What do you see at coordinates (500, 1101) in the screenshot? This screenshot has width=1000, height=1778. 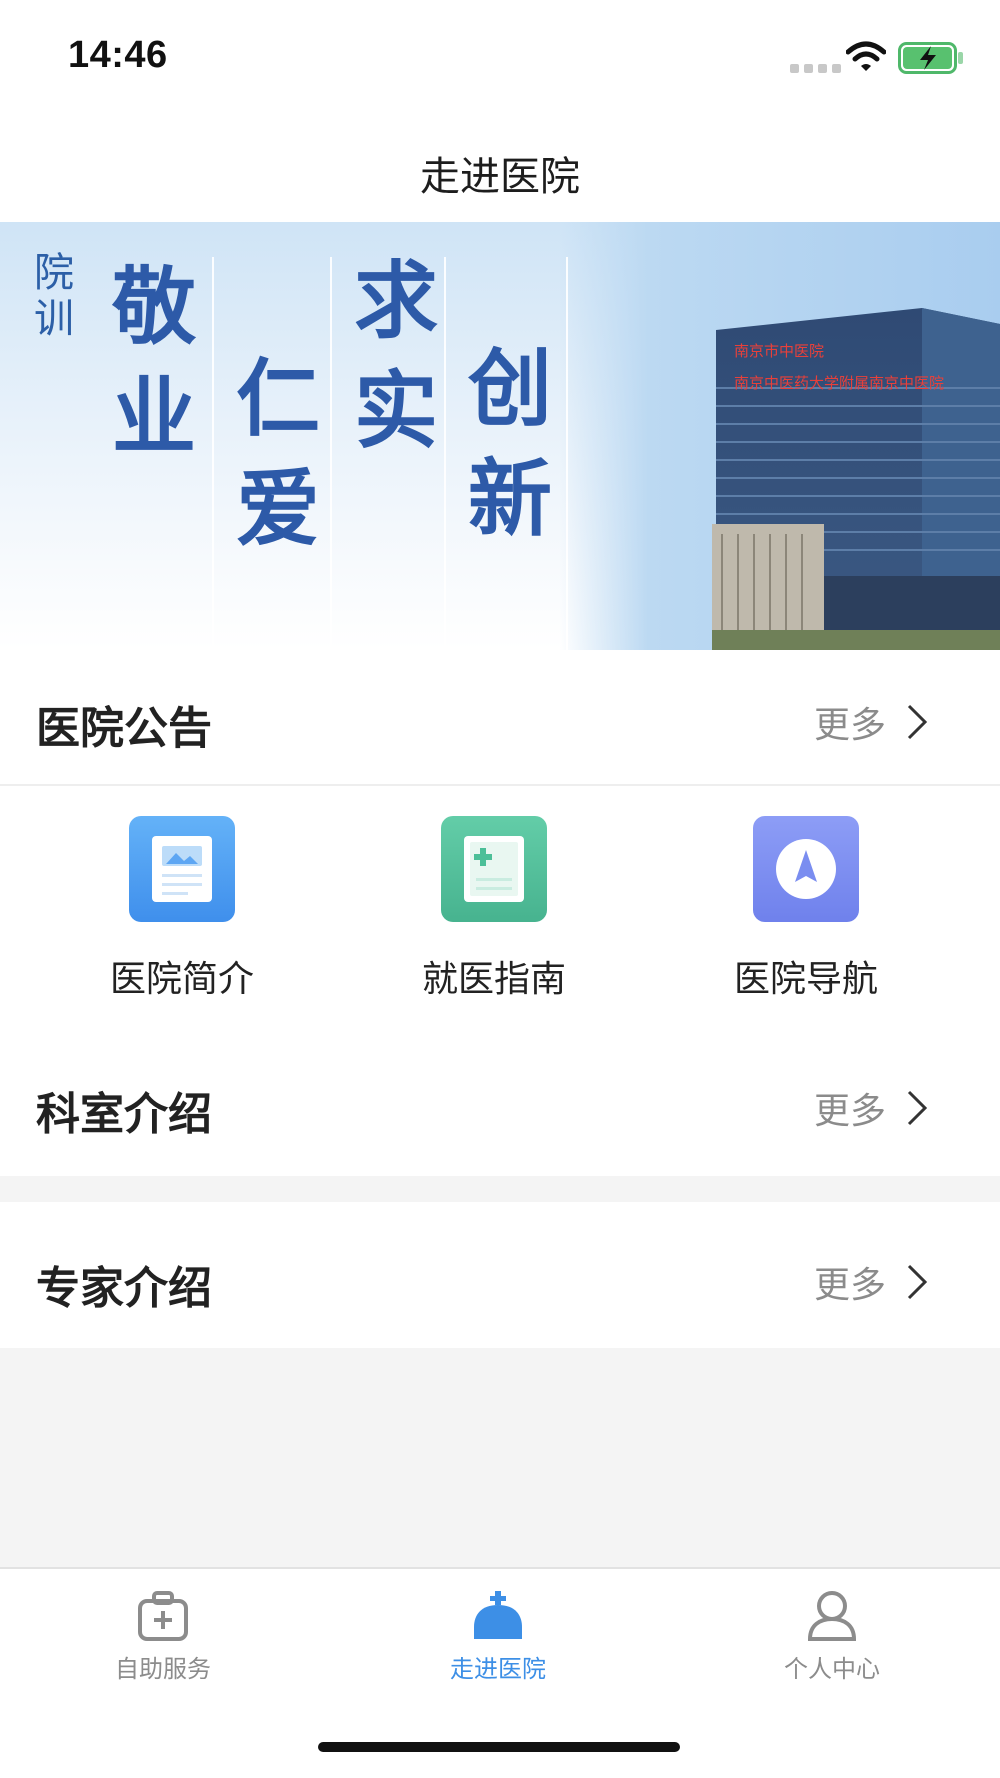 I see `departments-section: 科室介绍 更多` at bounding box center [500, 1101].